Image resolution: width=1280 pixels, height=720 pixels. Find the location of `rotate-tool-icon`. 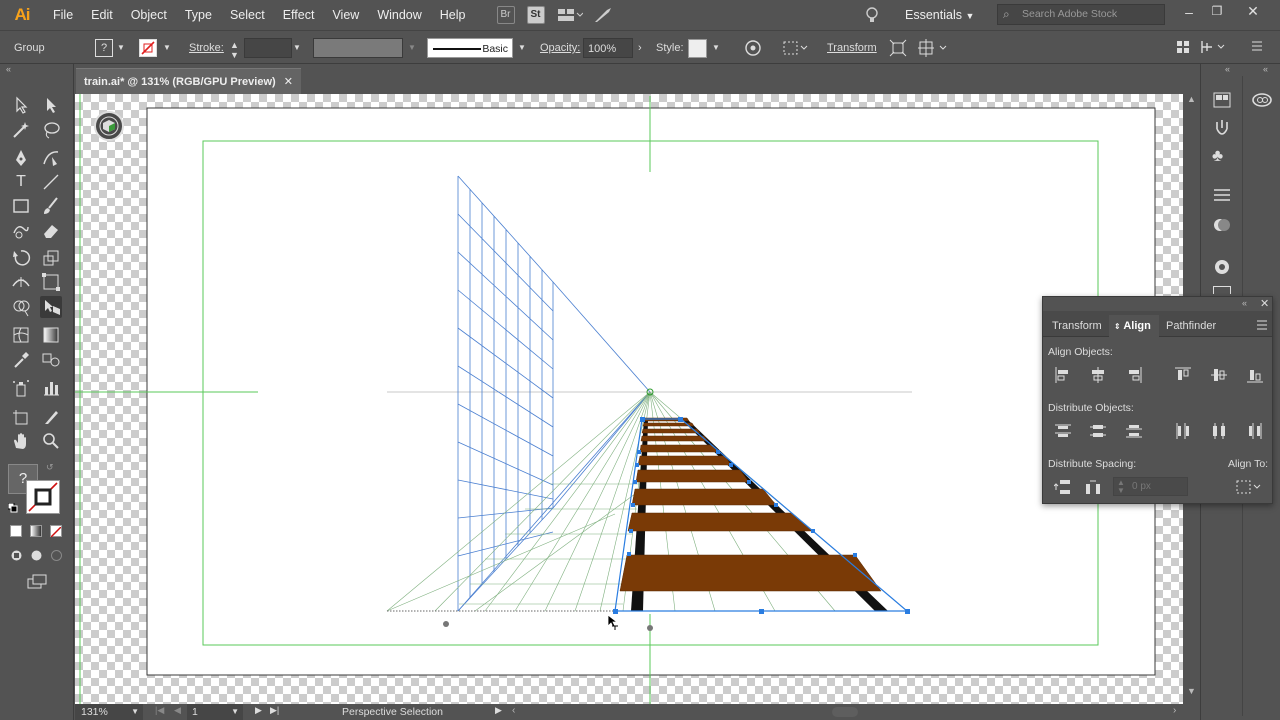

rotate-tool-icon is located at coordinates (21, 258).